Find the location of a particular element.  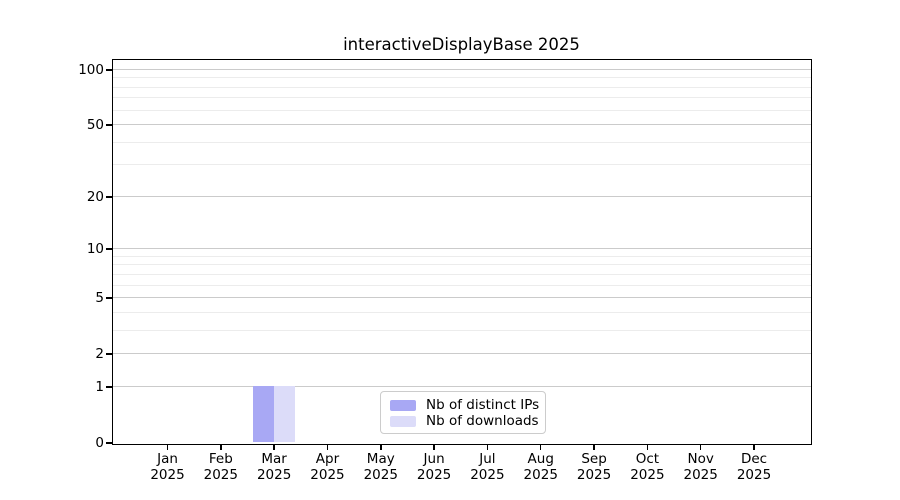

legend: Nb of distinct IPs Nb of downloads is located at coordinates (463, 412).